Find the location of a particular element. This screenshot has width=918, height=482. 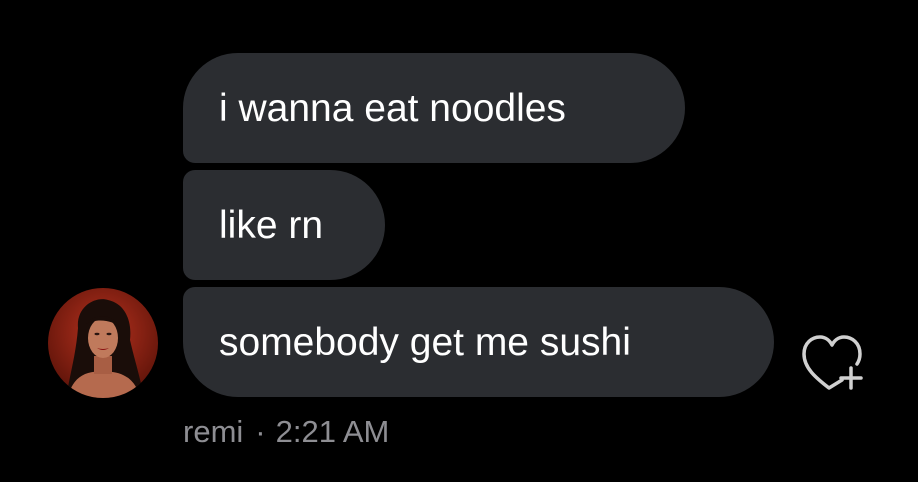

message-bubble: somebody get me sushi is located at coordinates (478, 342).